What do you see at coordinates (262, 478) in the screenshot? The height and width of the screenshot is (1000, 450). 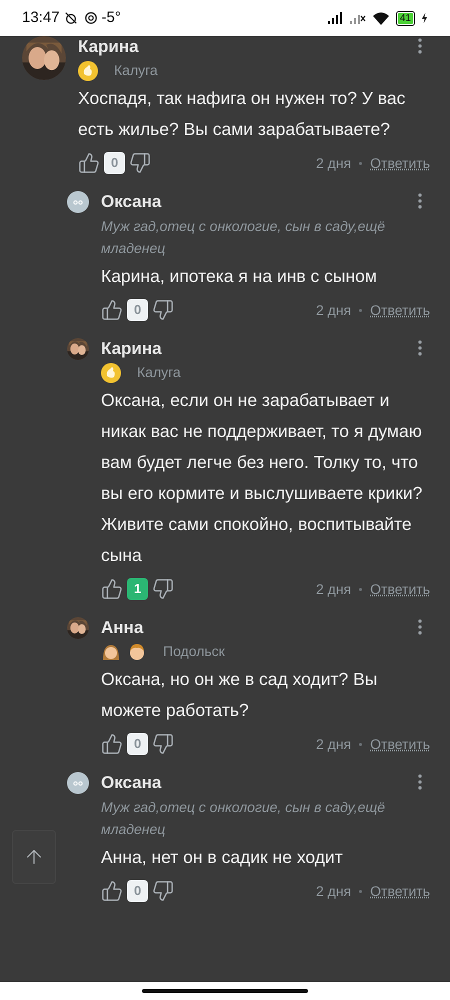 I see `comment-text: Оксана, если он не зарабатывает и никак вас не поддерживает, то я думаю вам будет легче без него. Толку то, что вы его кормите и выслушиваете крики? Живите сами спокойно, воспитывайте сына` at bounding box center [262, 478].